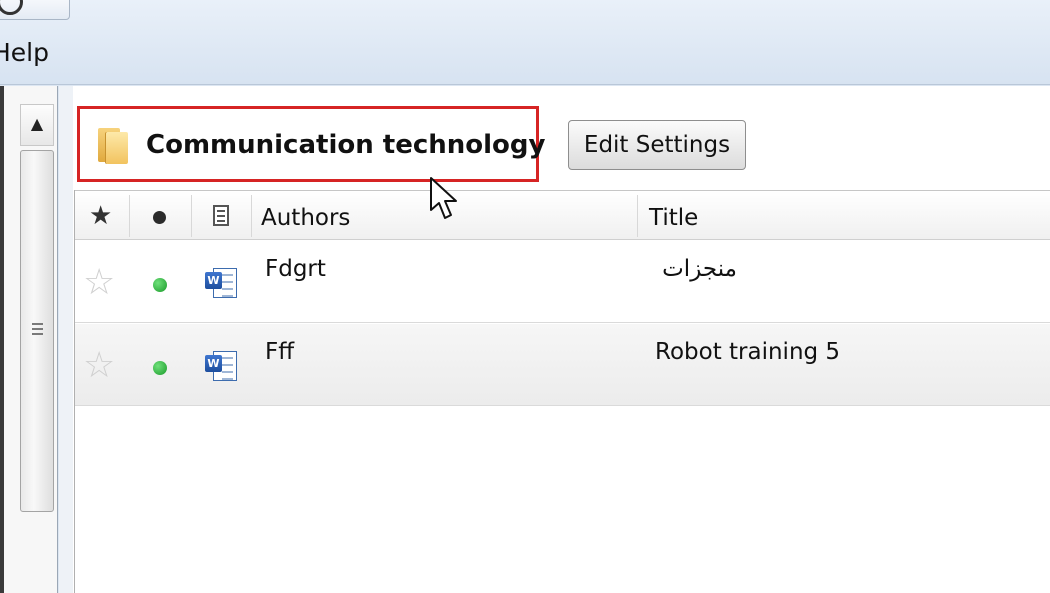  What do you see at coordinates (280, 352) in the screenshot?
I see `cell-author: Fff` at bounding box center [280, 352].